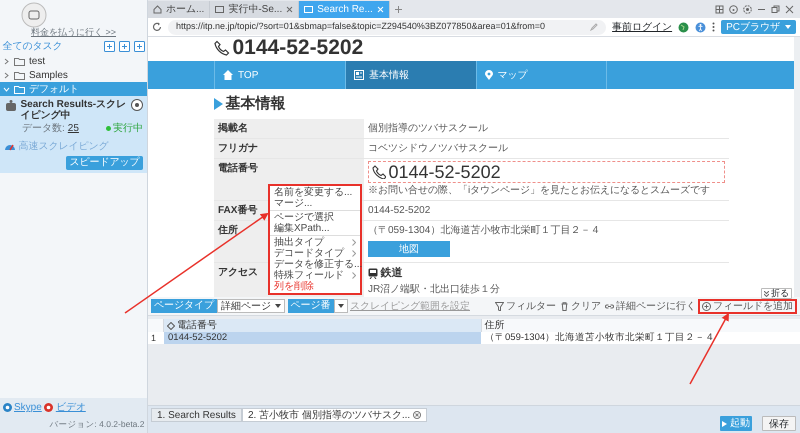 The width and height of the screenshot is (800, 433). Describe the element at coordinates (184, 306) in the screenshot. I see `page-type-label: ページタイプ` at that location.